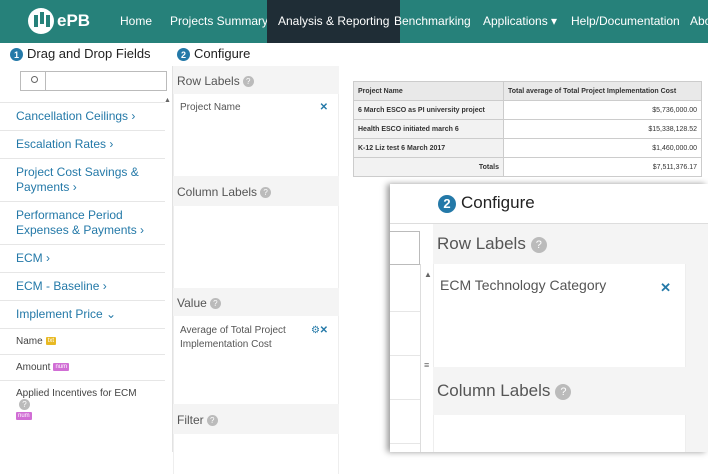  I want to click on zoom-row-labels-header: Row Labels?, so click(559, 244).